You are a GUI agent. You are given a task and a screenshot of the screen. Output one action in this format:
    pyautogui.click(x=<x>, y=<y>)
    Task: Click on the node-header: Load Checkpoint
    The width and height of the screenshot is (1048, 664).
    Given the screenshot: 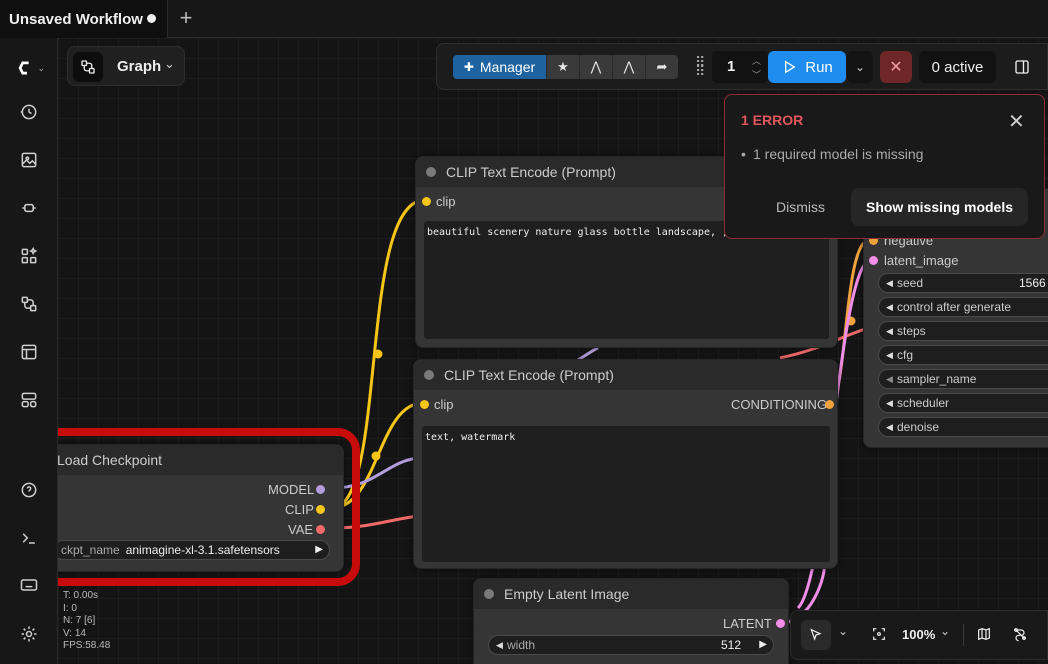 What is the action you would take?
    pyautogui.click(x=200, y=460)
    